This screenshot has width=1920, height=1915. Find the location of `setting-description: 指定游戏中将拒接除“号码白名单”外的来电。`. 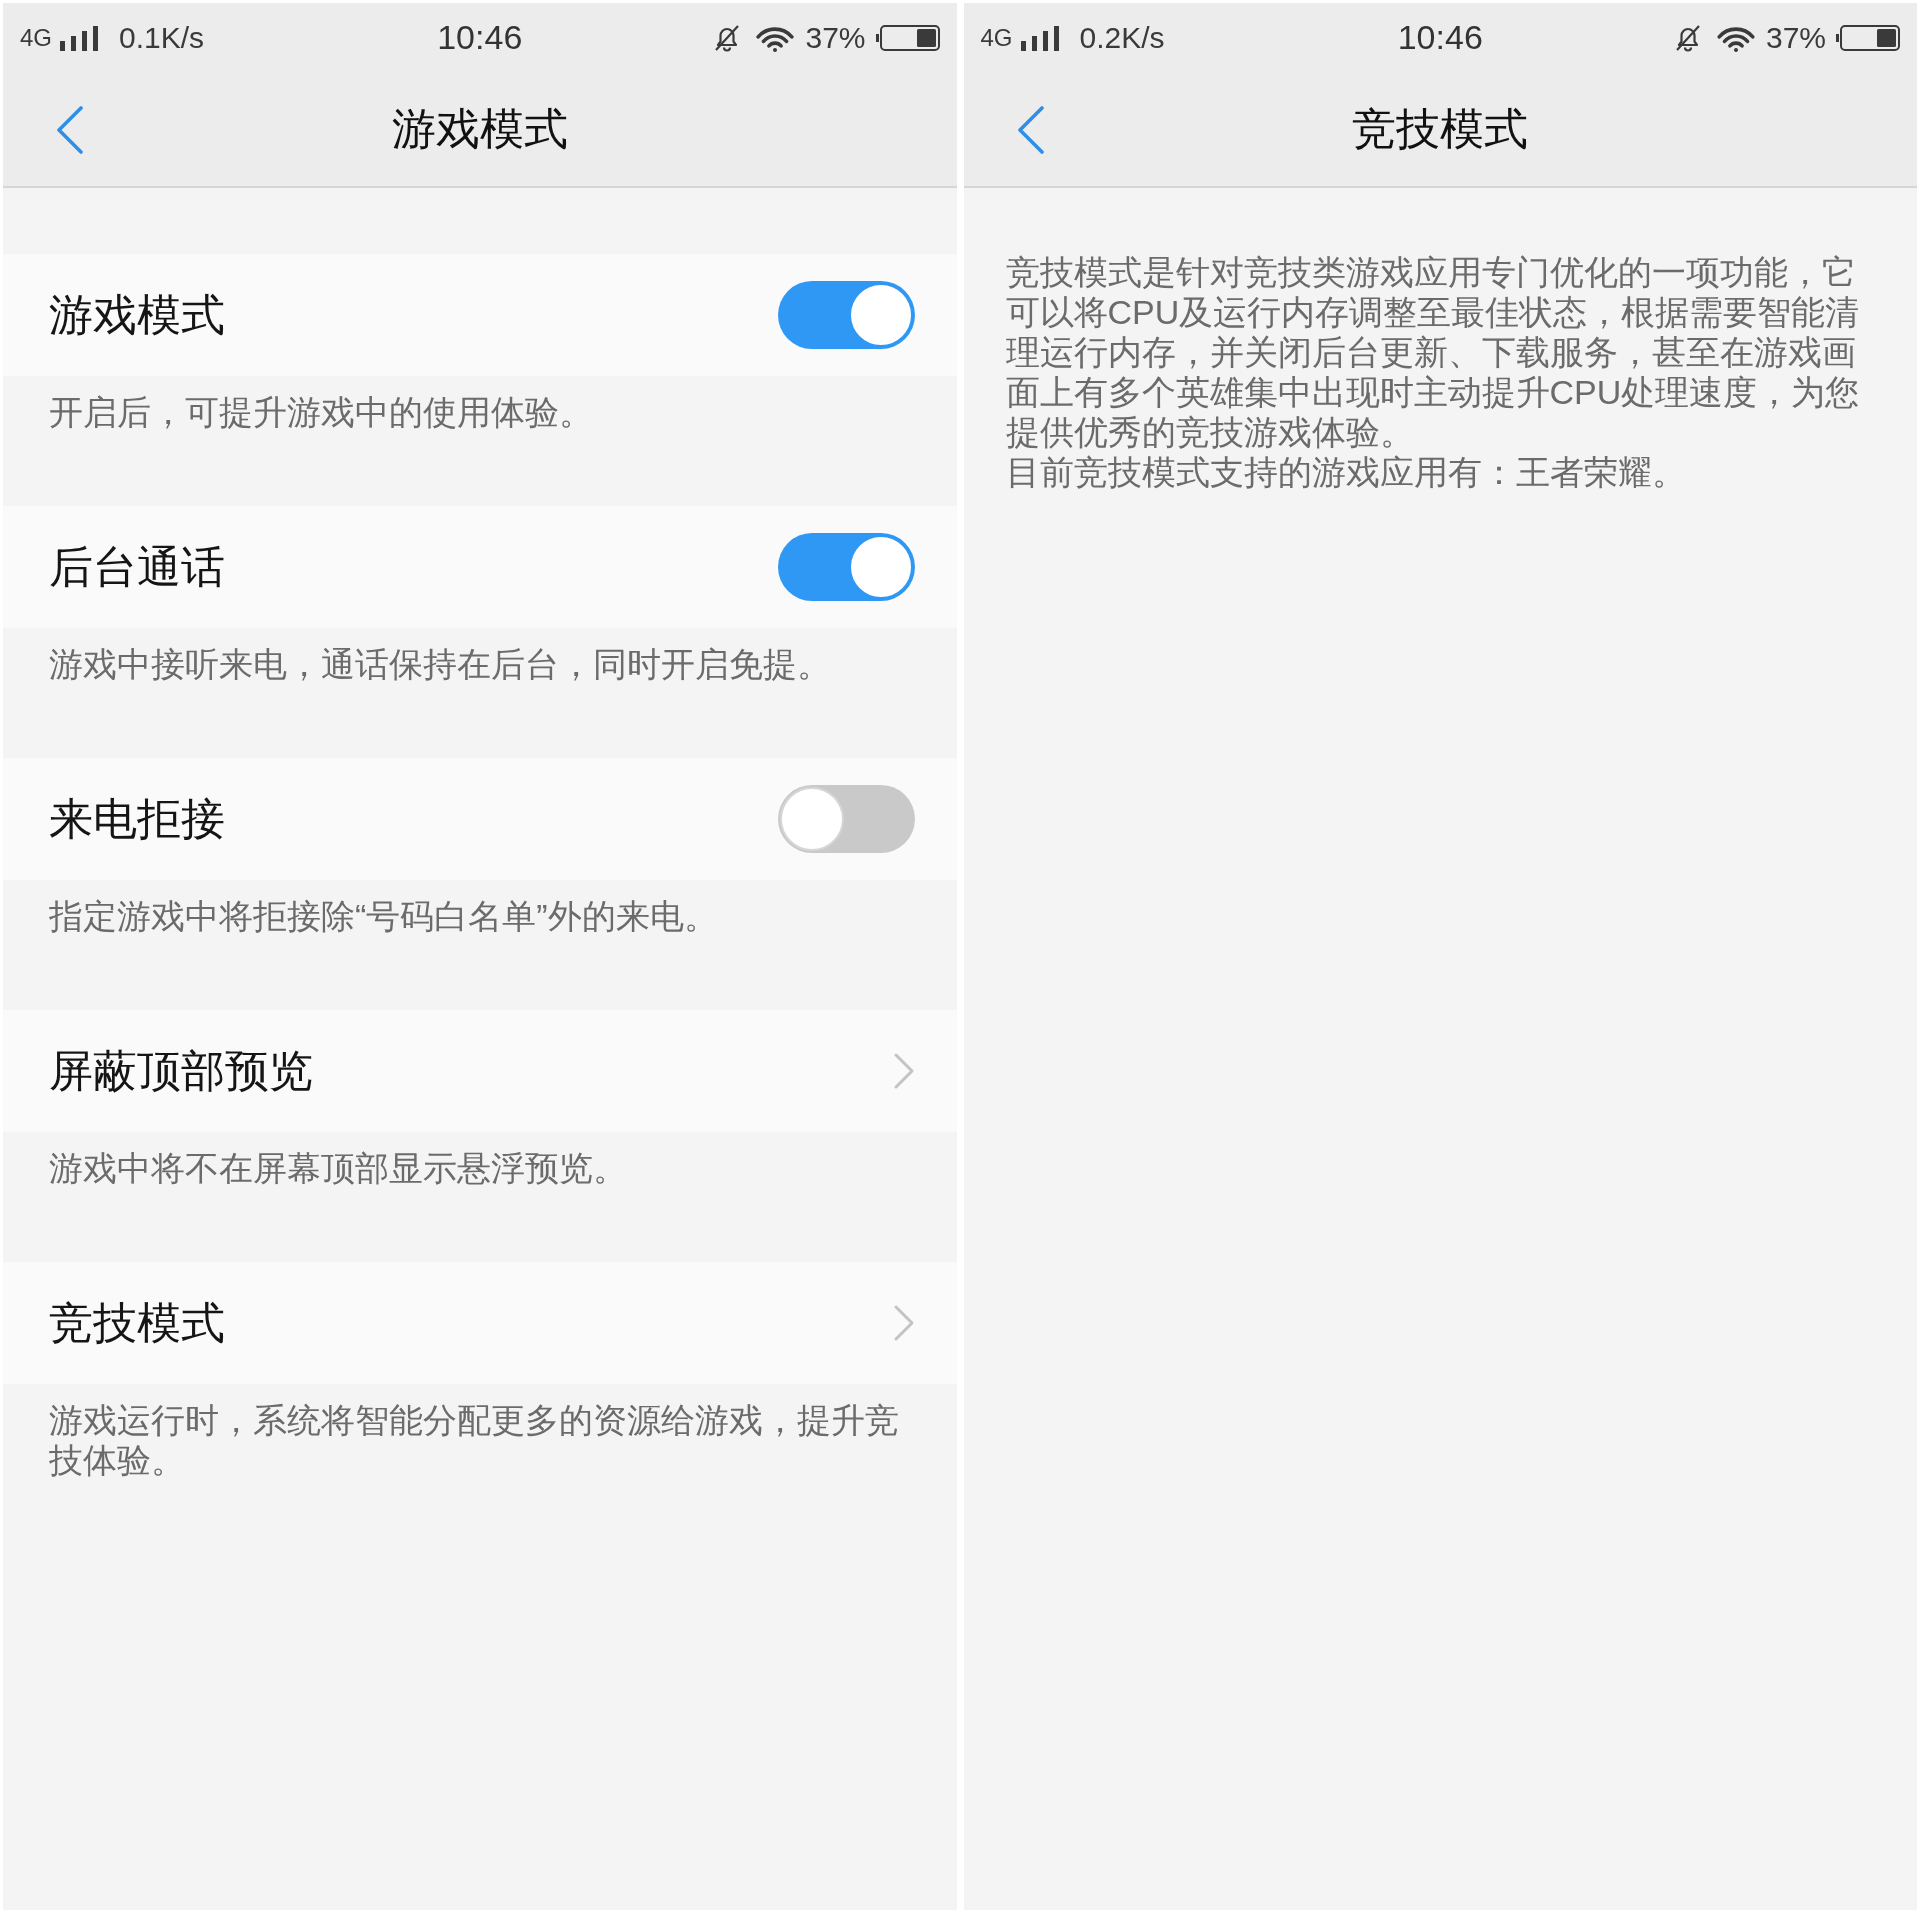

setting-description: 指定游戏中将拒接除“号码白名单”外的来电。 is located at coordinates (384, 916).